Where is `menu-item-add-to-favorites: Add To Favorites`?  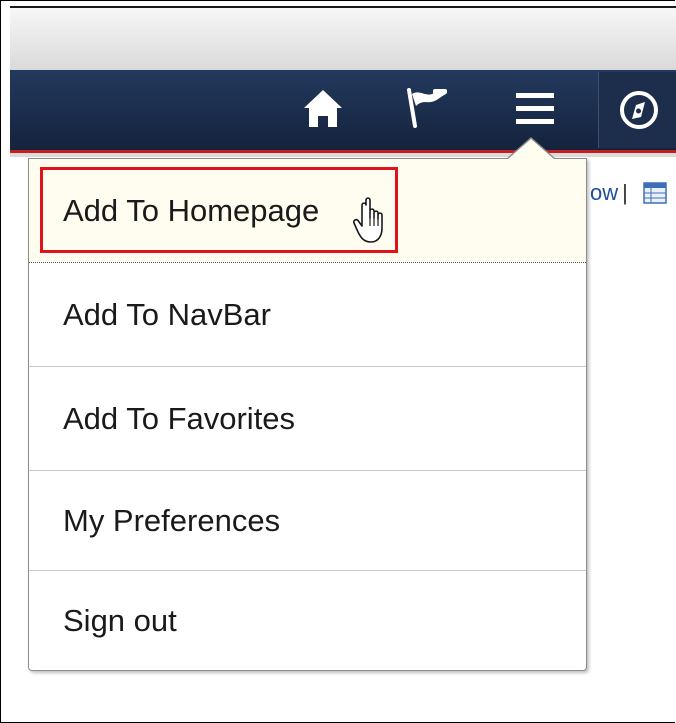
menu-item-add-to-favorites: Add To Favorites is located at coordinates (307, 419).